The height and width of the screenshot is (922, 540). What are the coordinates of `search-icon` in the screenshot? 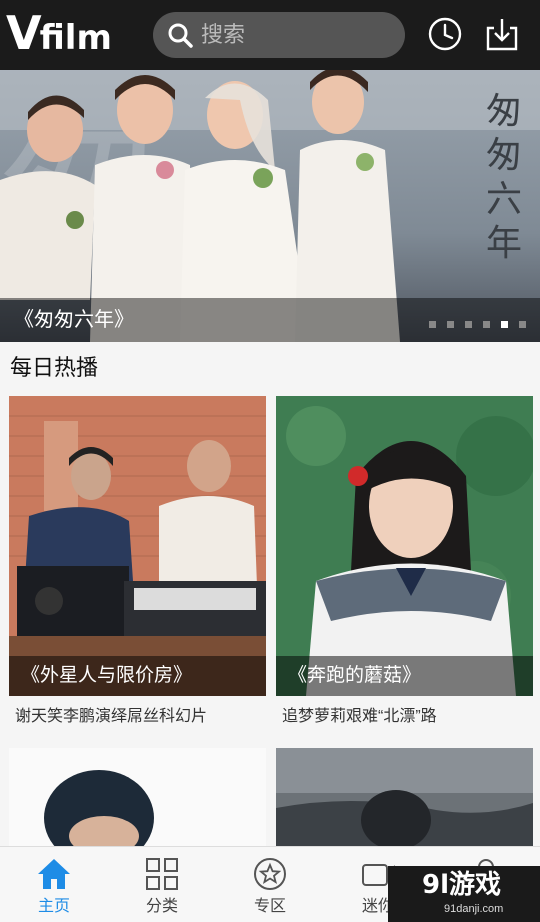 It's located at (180, 35).